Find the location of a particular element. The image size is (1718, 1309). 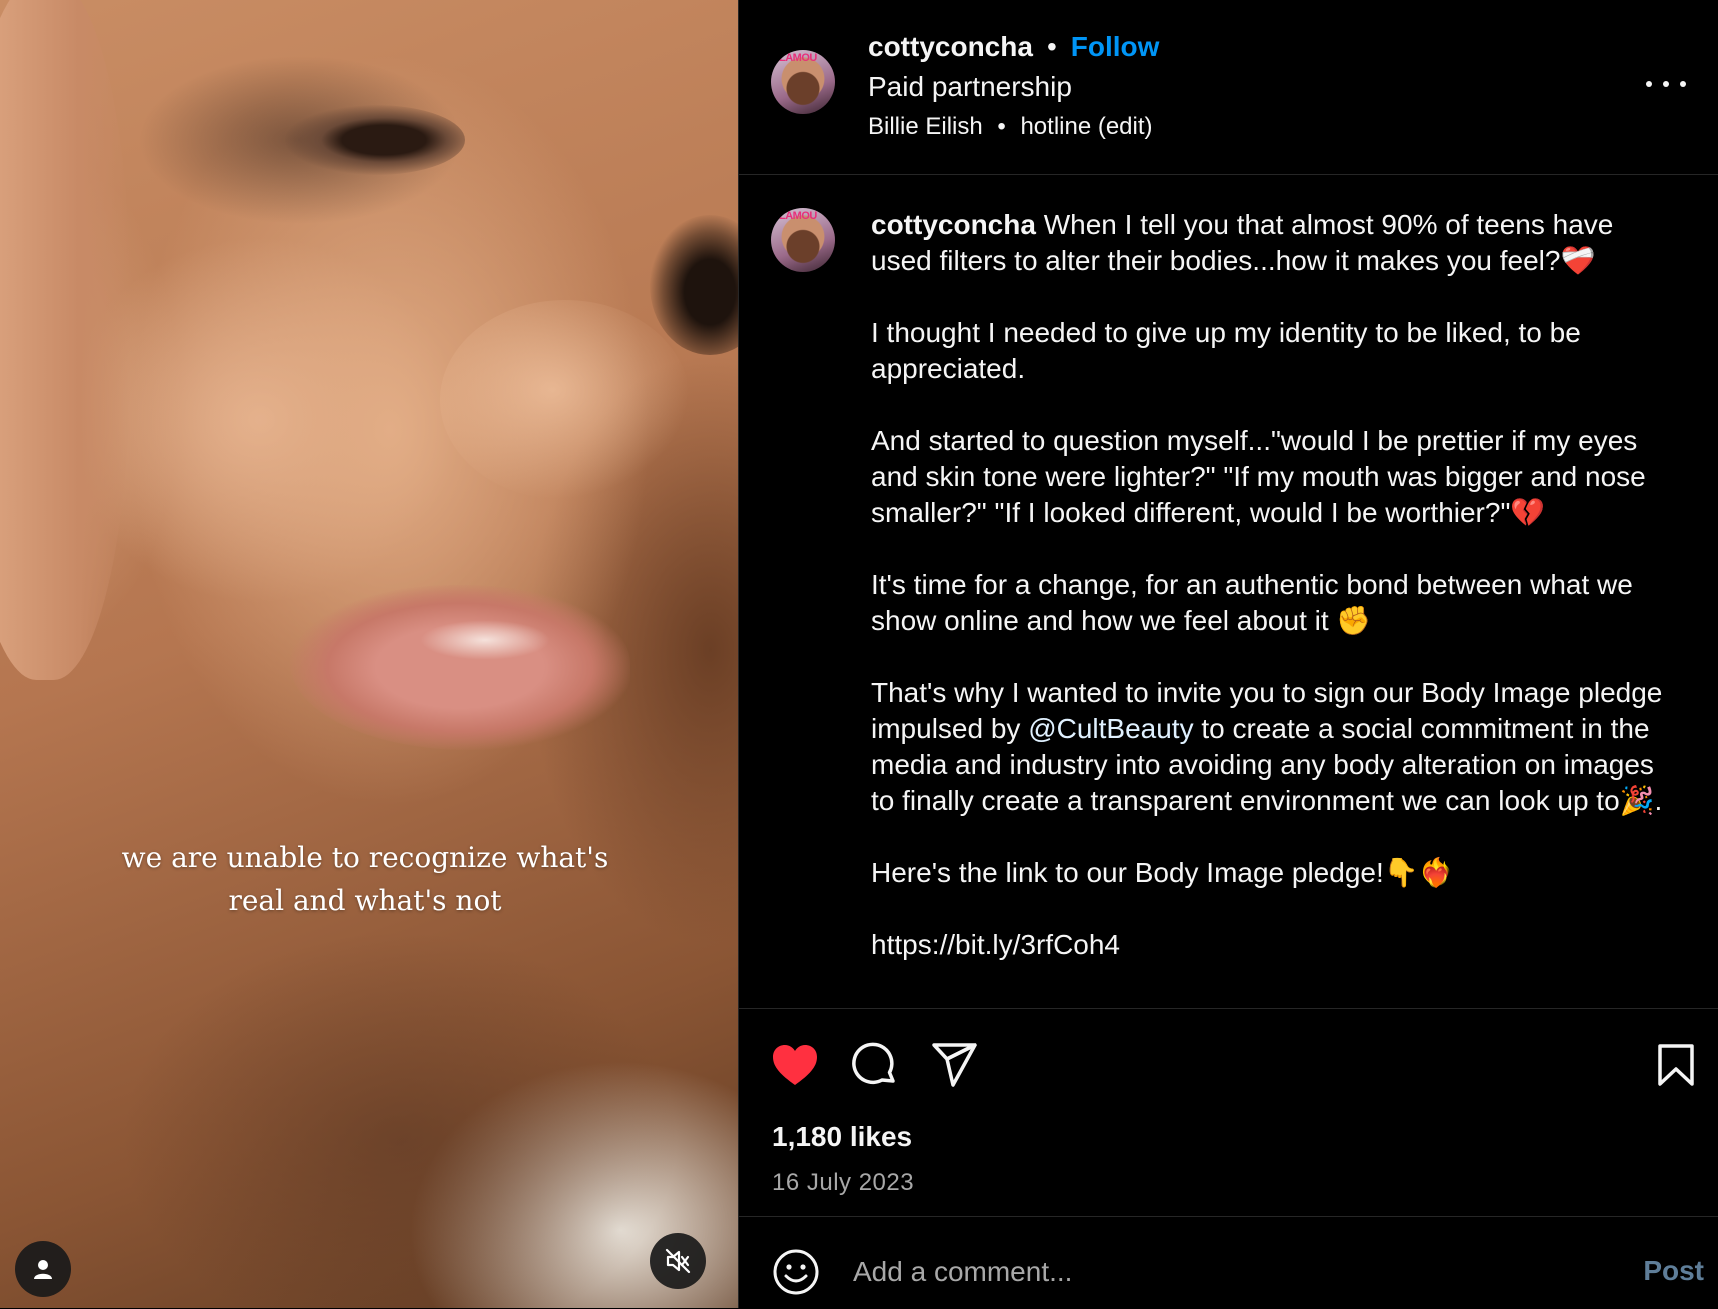

caption-username: cottyconcha is located at coordinates (953, 224).